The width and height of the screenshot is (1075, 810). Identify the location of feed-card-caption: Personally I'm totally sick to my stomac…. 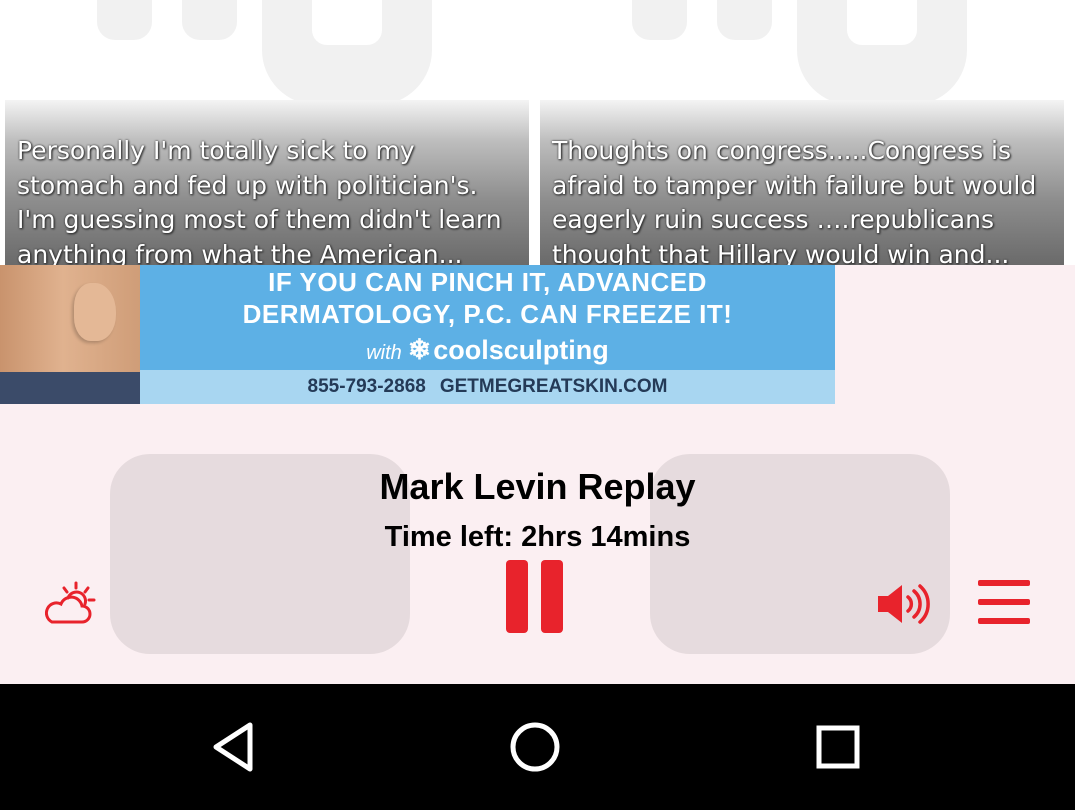
(259, 200).